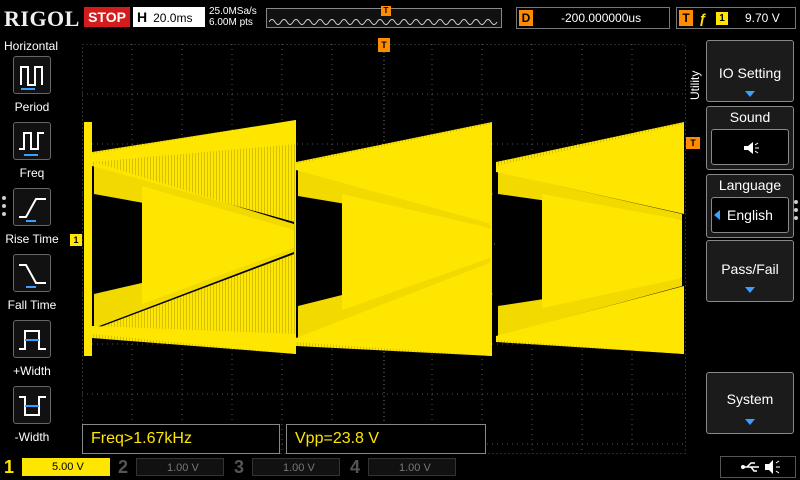  I want to click on sound-button: Sound, so click(750, 138).